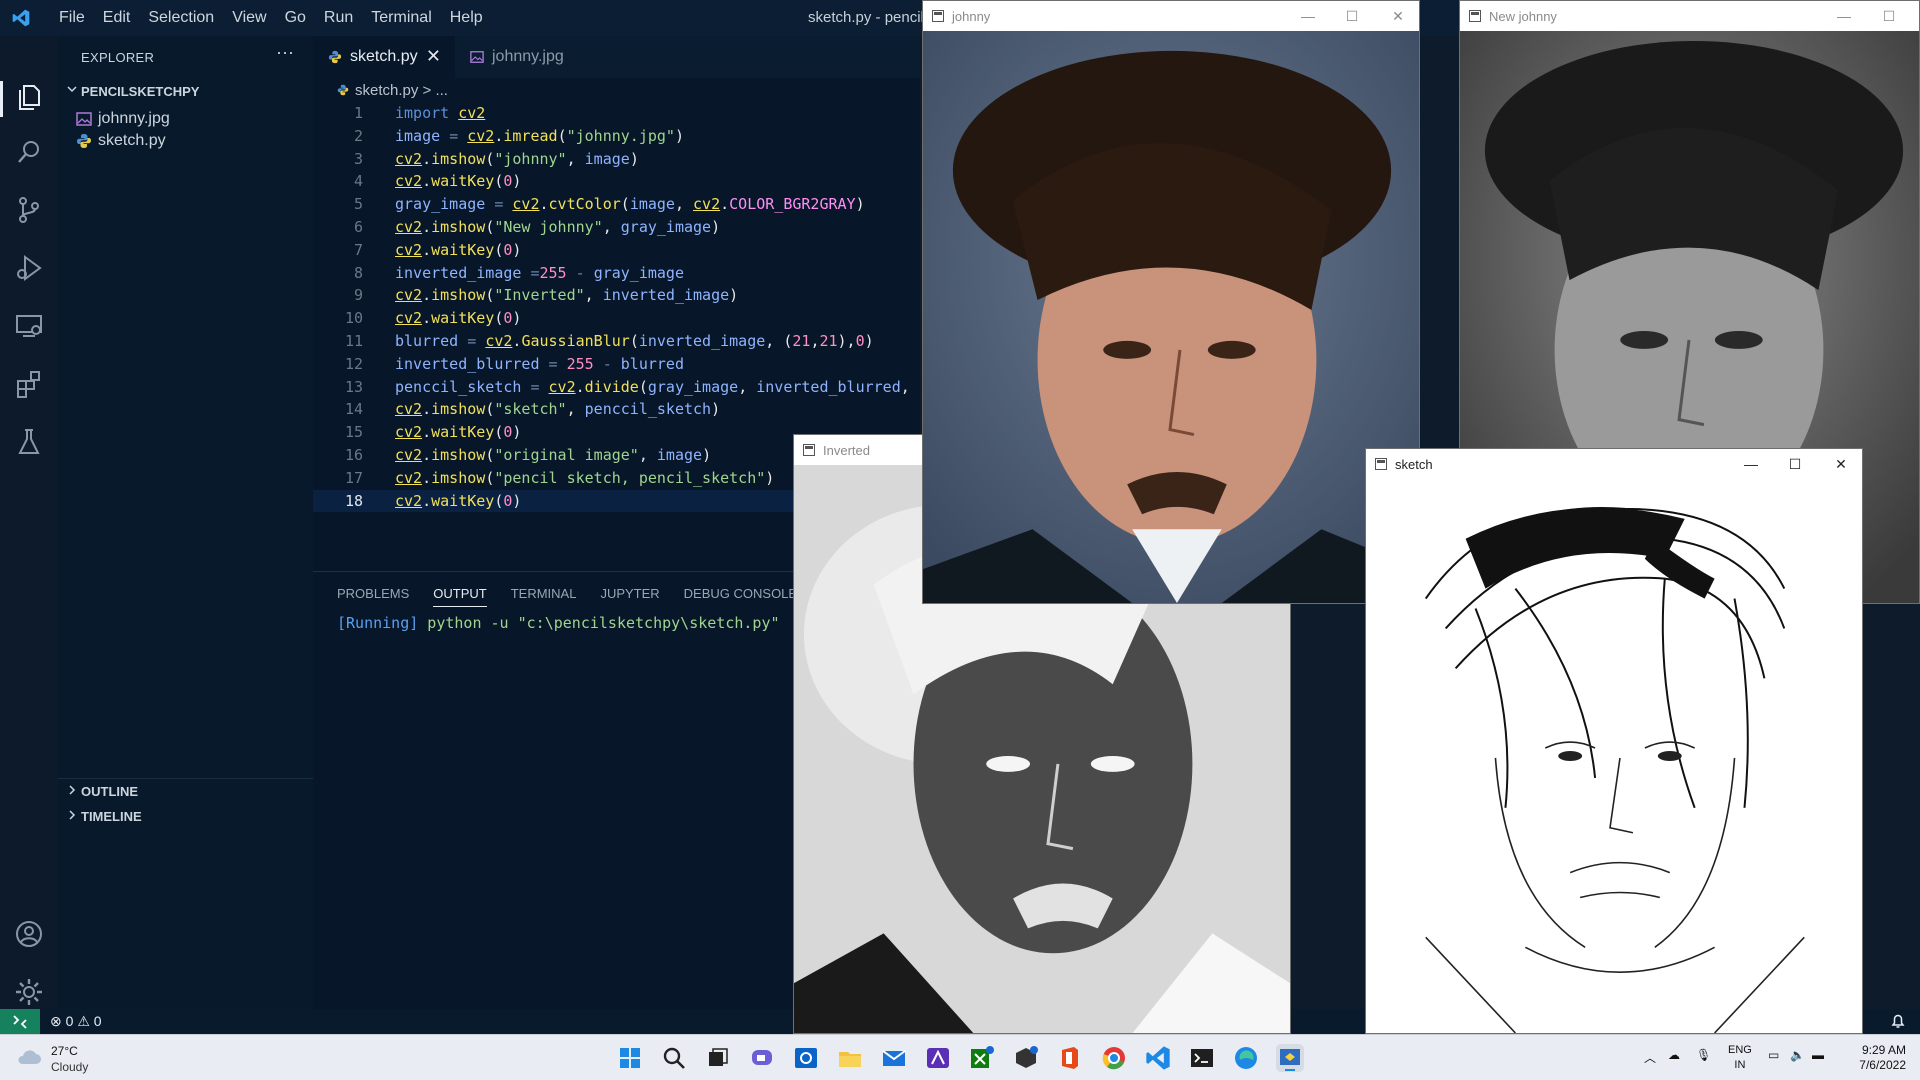  Describe the element at coordinates (1740, 1058) in the screenshot. I see `language-indicator: ENG IN` at that location.